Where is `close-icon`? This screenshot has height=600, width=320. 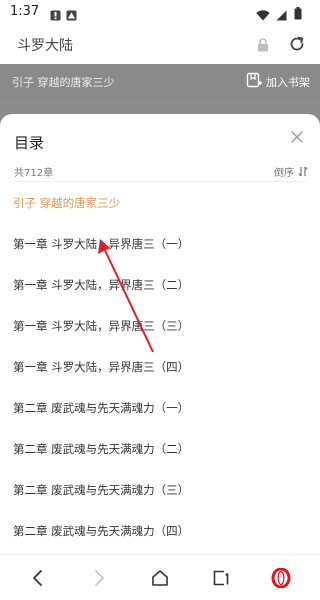 close-icon is located at coordinates (297, 137).